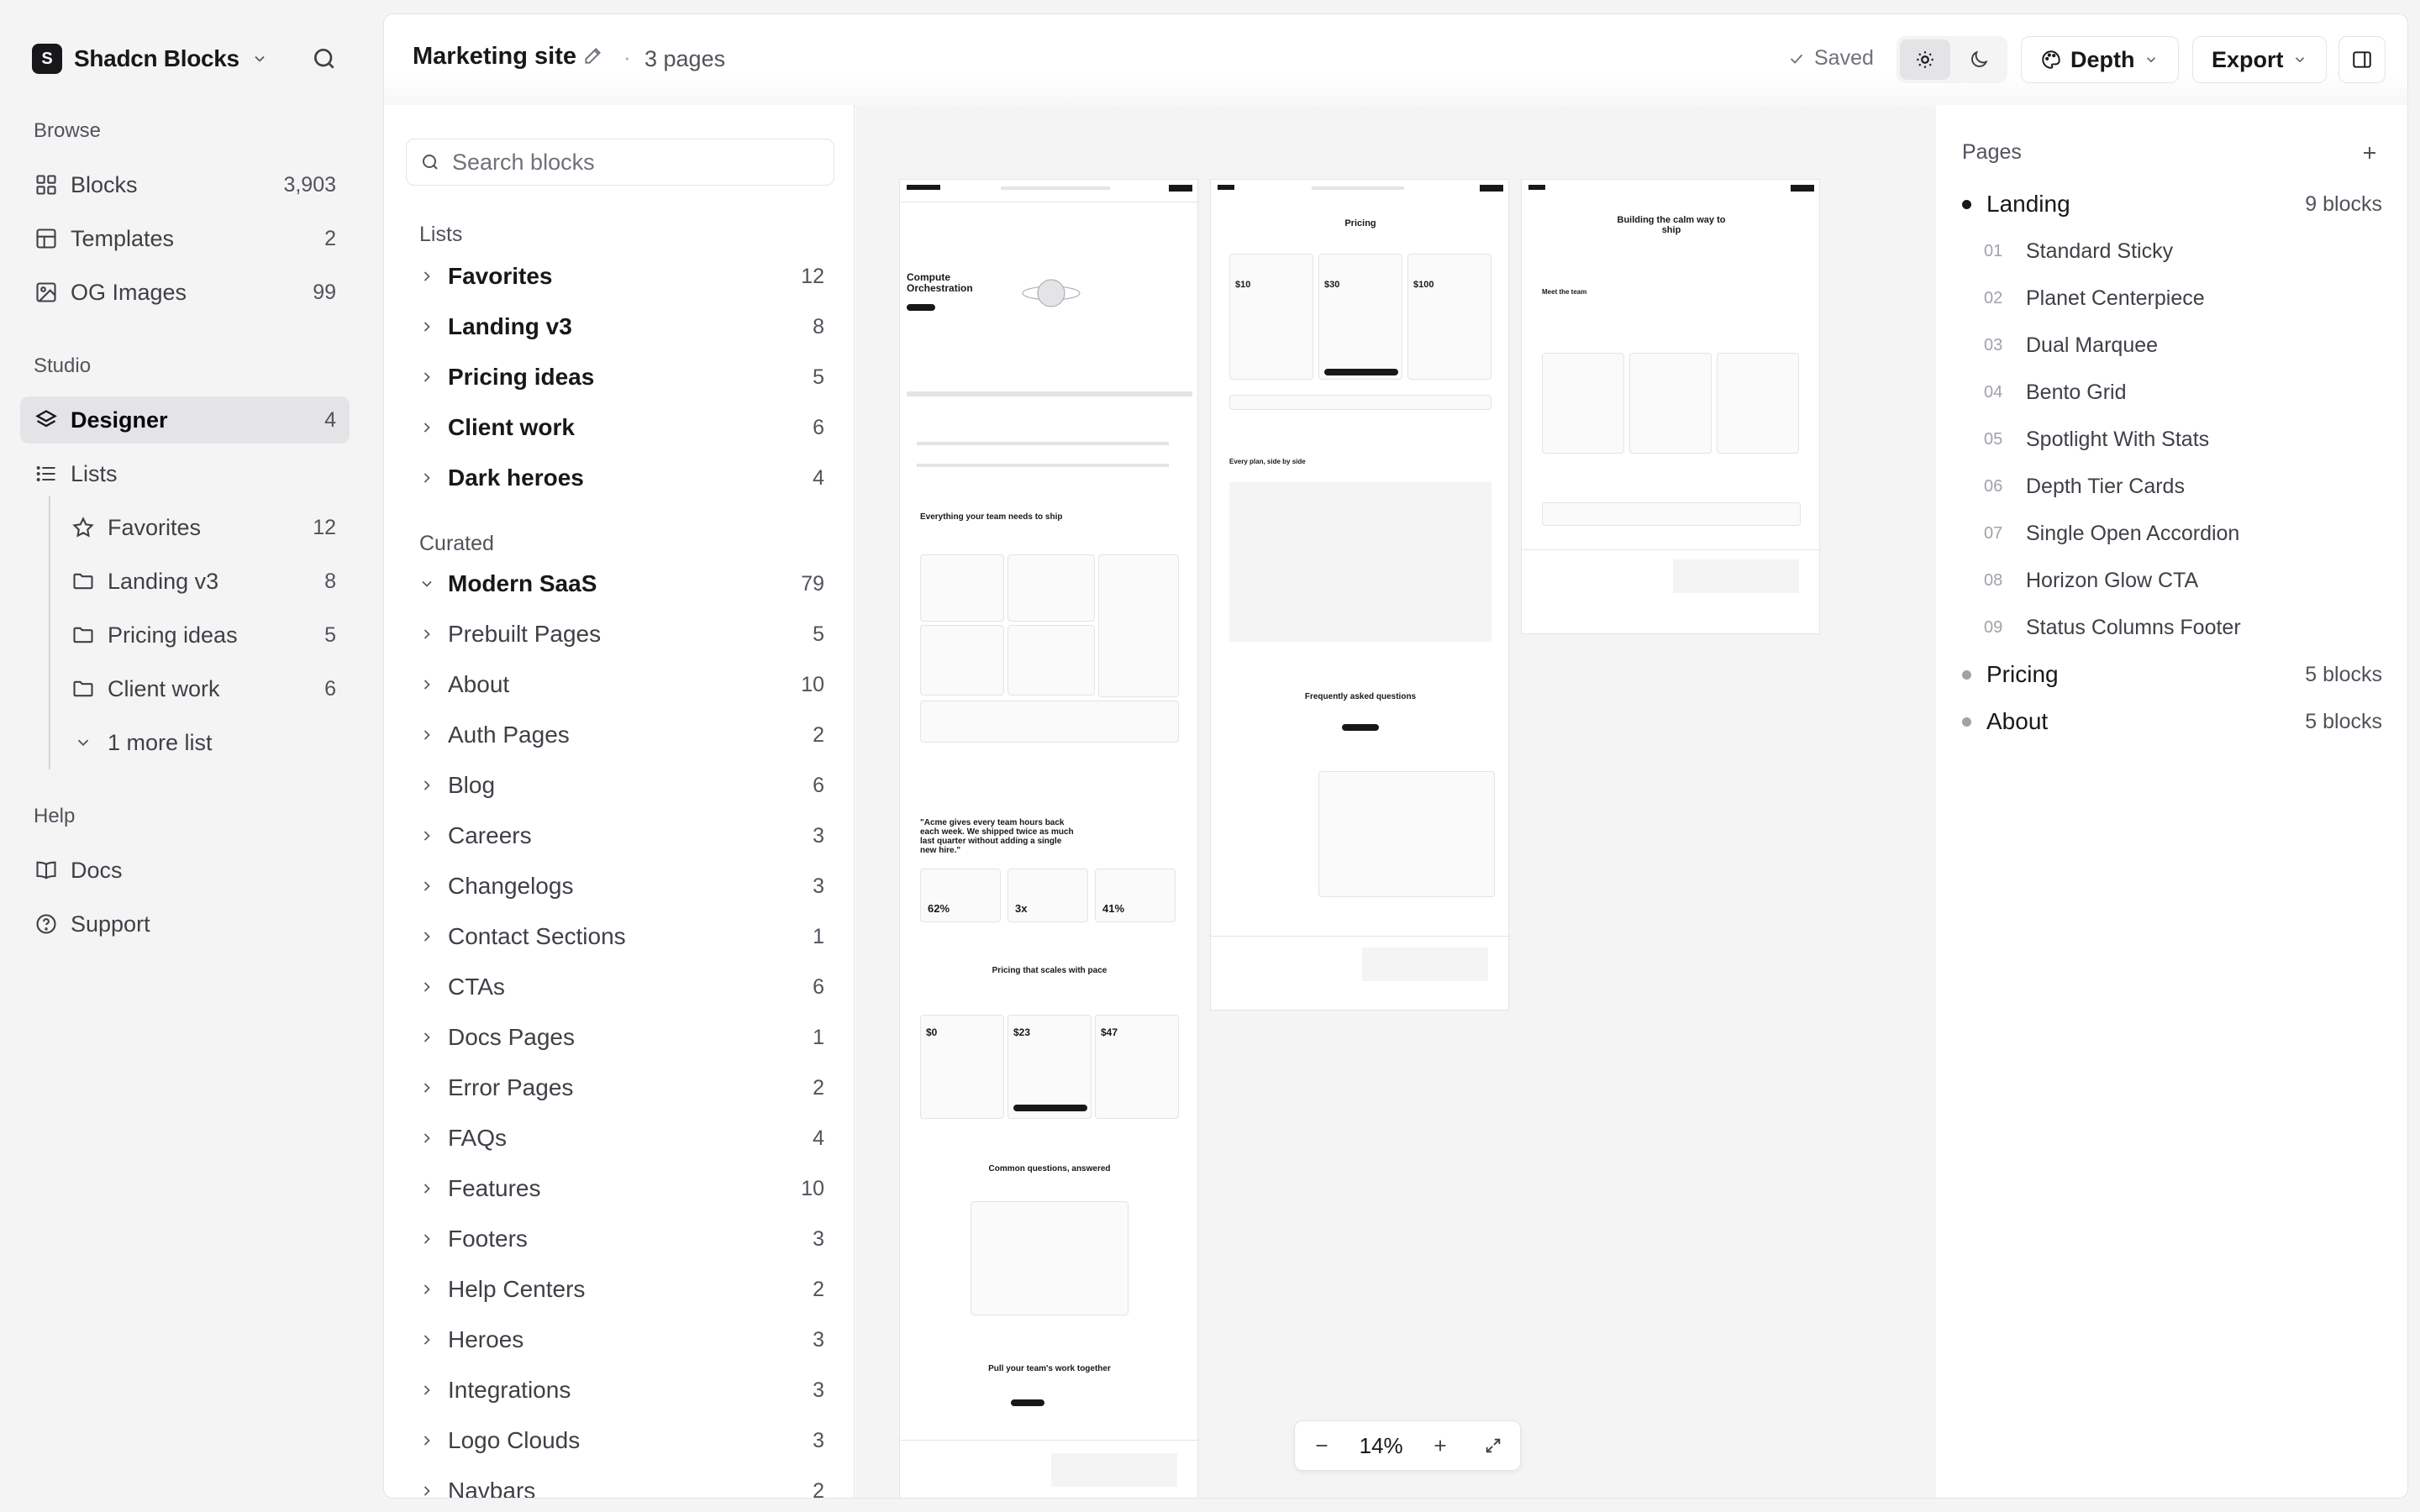 The image size is (2420, 1512). What do you see at coordinates (620, 327) in the screenshot?
I see `browser-list-row: Landing v3 8` at bounding box center [620, 327].